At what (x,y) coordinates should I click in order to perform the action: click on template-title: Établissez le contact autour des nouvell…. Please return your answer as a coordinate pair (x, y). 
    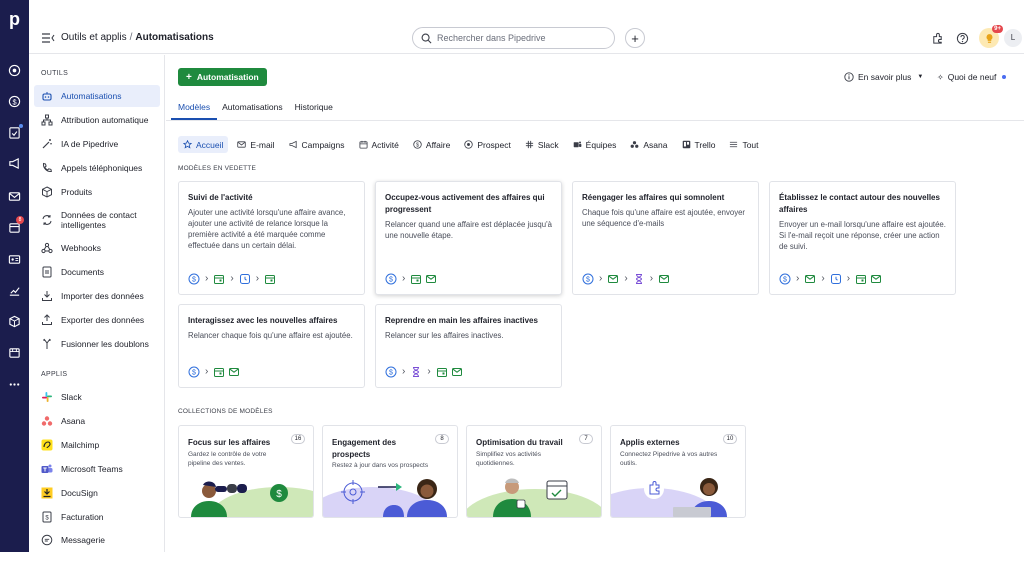
    Looking at the image, I should click on (859, 203).